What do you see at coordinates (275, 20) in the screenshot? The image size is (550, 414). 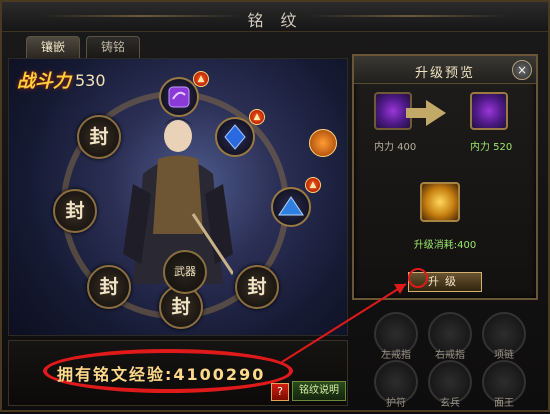 I see `window-title: 铭 纹` at bounding box center [275, 20].